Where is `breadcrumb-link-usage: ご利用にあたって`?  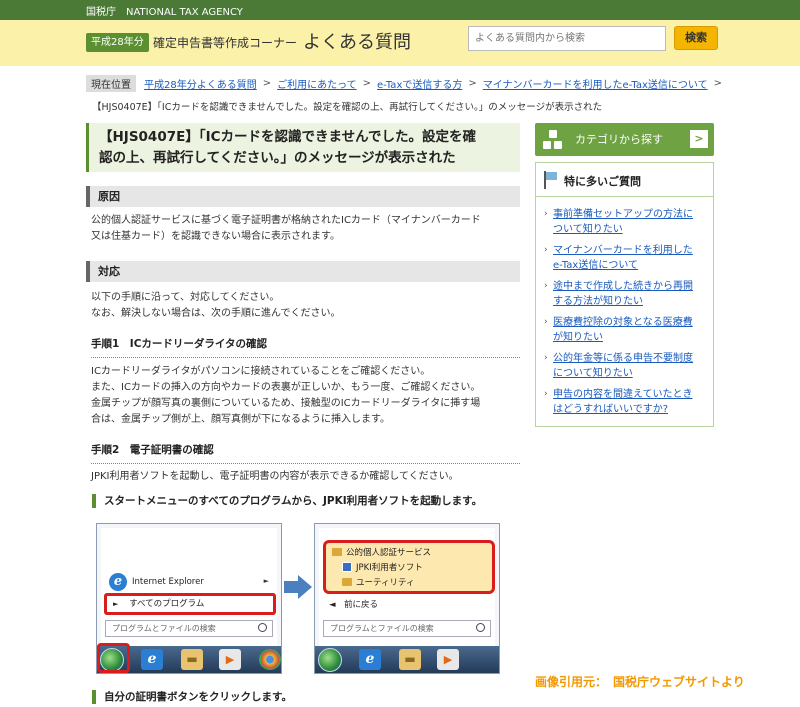
breadcrumb-link-usage: ご利用にあたって is located at coordinates (317, 83).